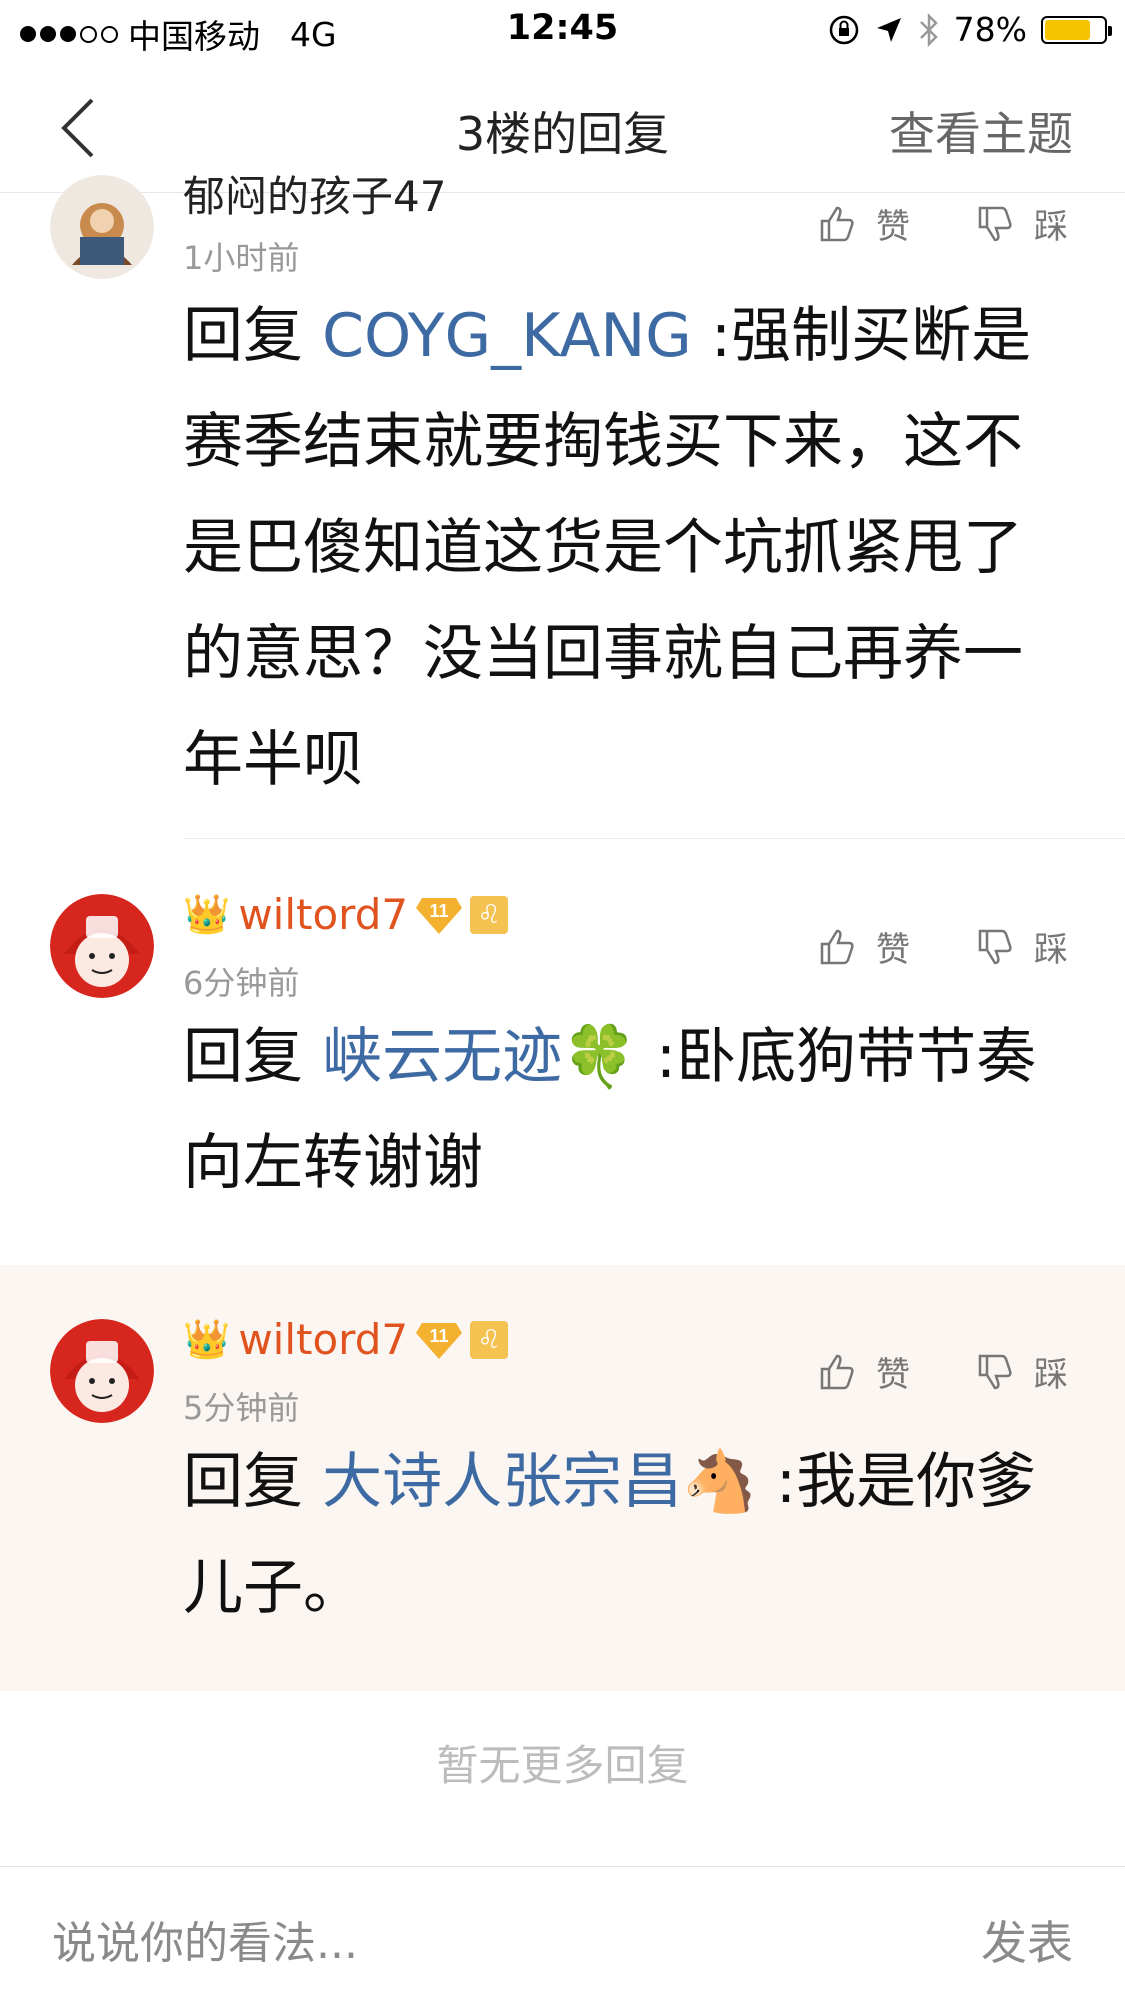 This screenshot has height=2002, width=1125. I want to click on nav-bar: 3楼的回复 查看主题, so click(562, 127).